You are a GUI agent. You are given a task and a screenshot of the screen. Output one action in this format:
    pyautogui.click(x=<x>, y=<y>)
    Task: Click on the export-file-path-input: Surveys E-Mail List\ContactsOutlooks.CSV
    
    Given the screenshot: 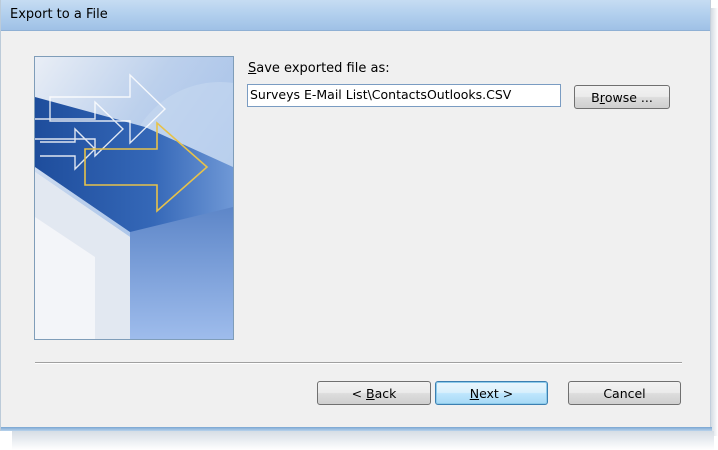 What is the action you would take?
    pyautogui.click(x=404, y=95)
    